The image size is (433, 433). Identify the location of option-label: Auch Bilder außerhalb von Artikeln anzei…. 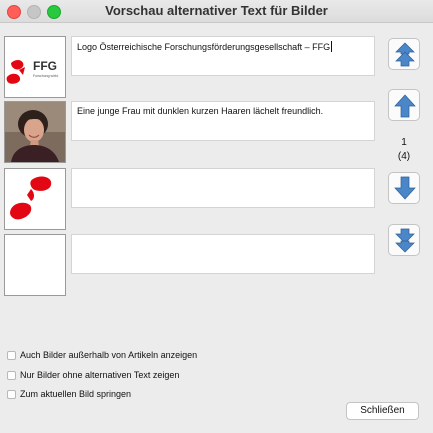
(109, 355).